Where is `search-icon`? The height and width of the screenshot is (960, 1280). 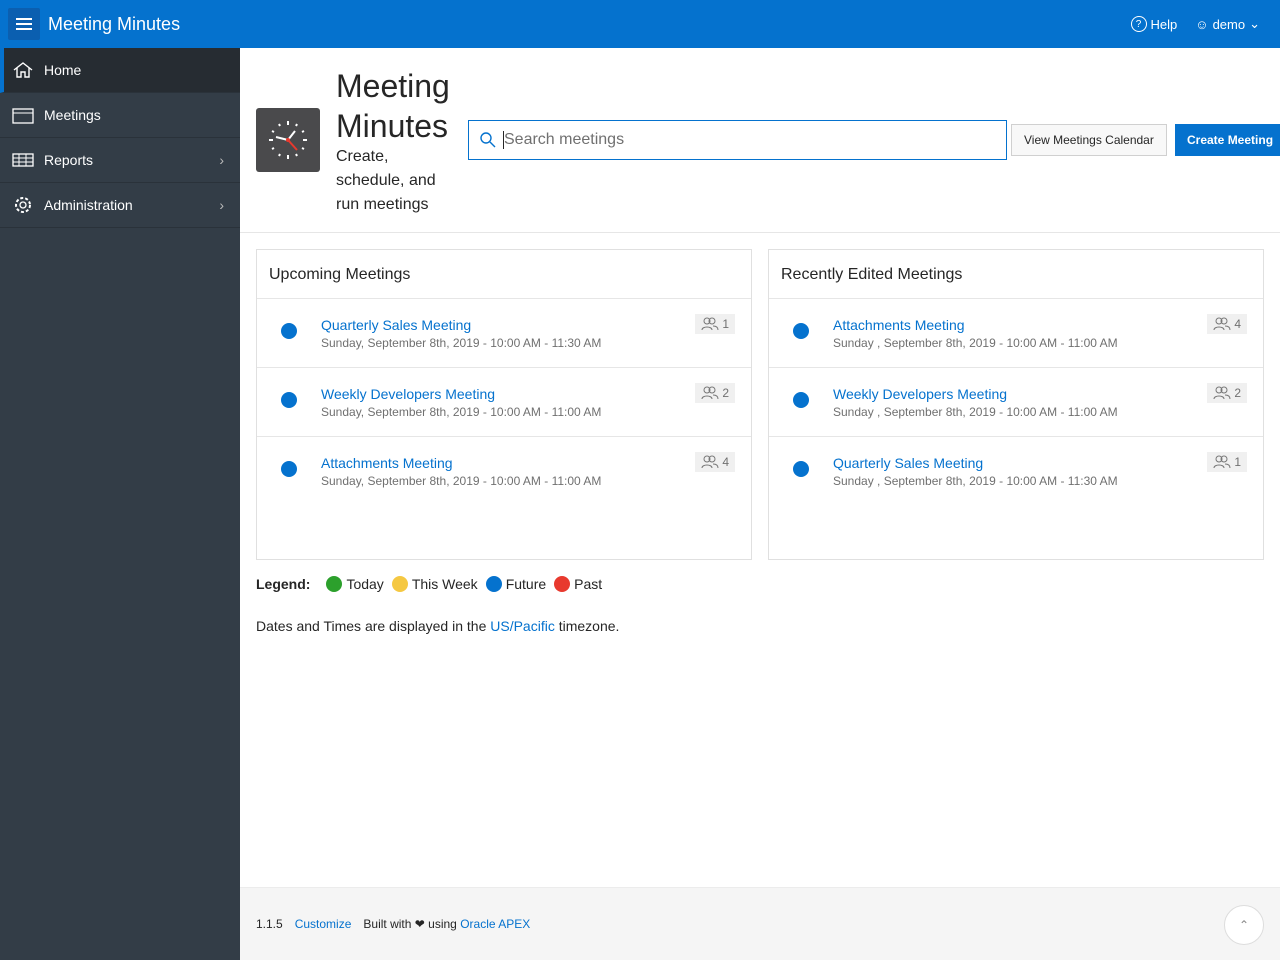 search-icon is located at coordinates (488, 140).